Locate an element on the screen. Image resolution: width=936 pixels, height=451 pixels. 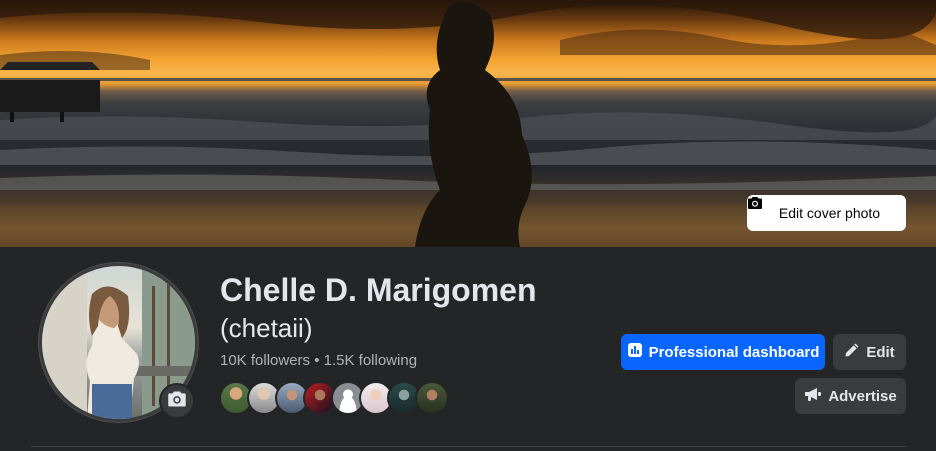
friend-avatar is located at coordinates (432, 398).